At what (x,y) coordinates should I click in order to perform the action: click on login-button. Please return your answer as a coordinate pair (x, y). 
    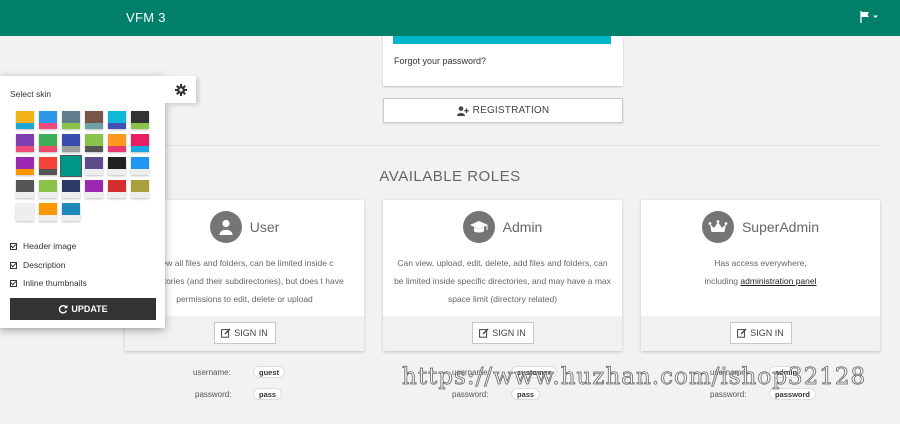
    Looking at the image, I should click on (502, 40).